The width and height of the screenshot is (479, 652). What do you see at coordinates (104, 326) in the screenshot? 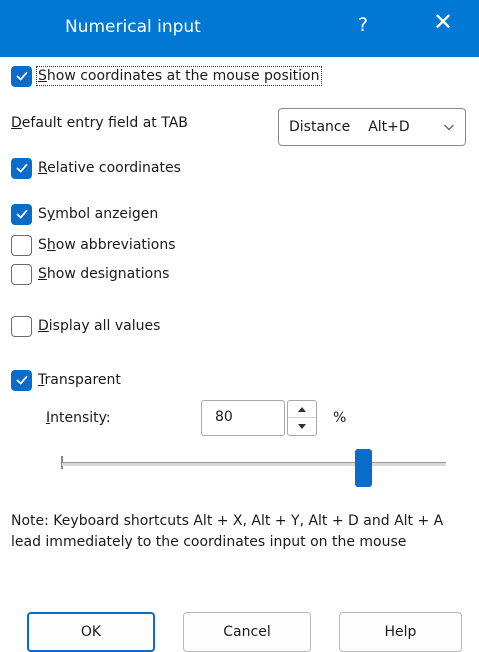
I see `label-text: isplay all values` at bounding box center [104, 326].